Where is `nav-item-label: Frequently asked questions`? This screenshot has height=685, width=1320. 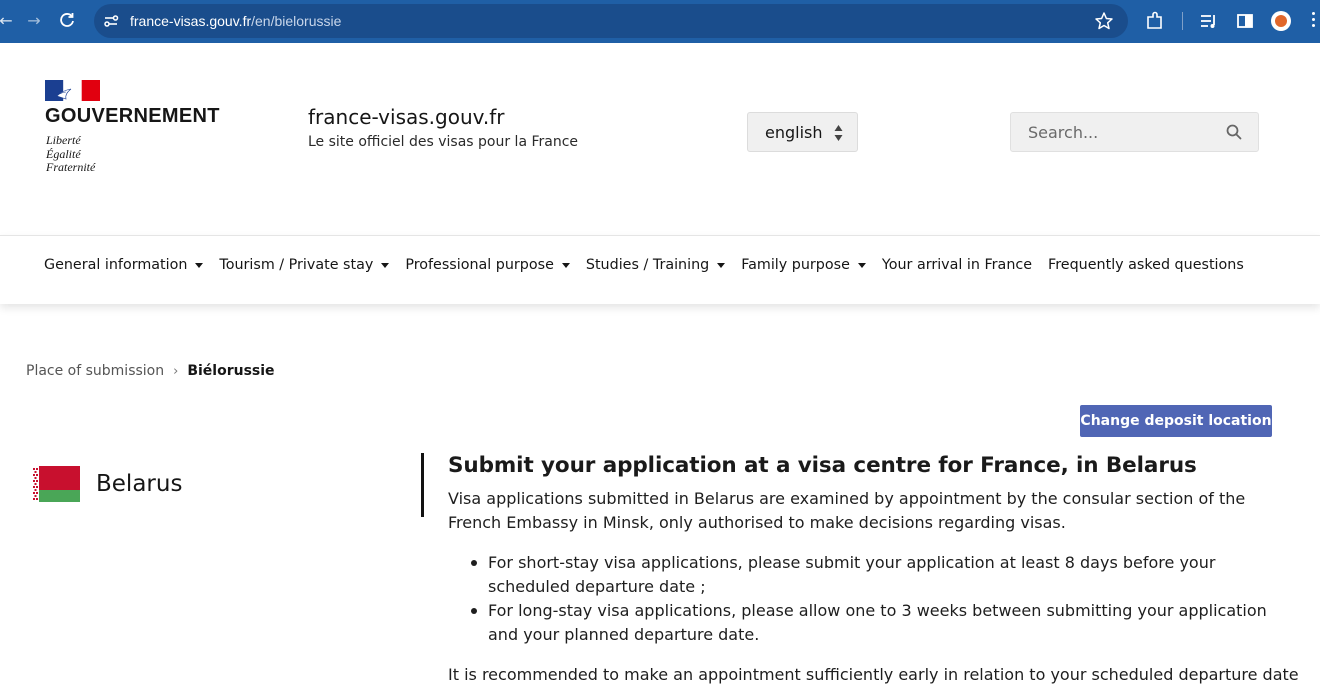
nav-item-label: Frequently asked questions is located at coordinates (1146, 265).